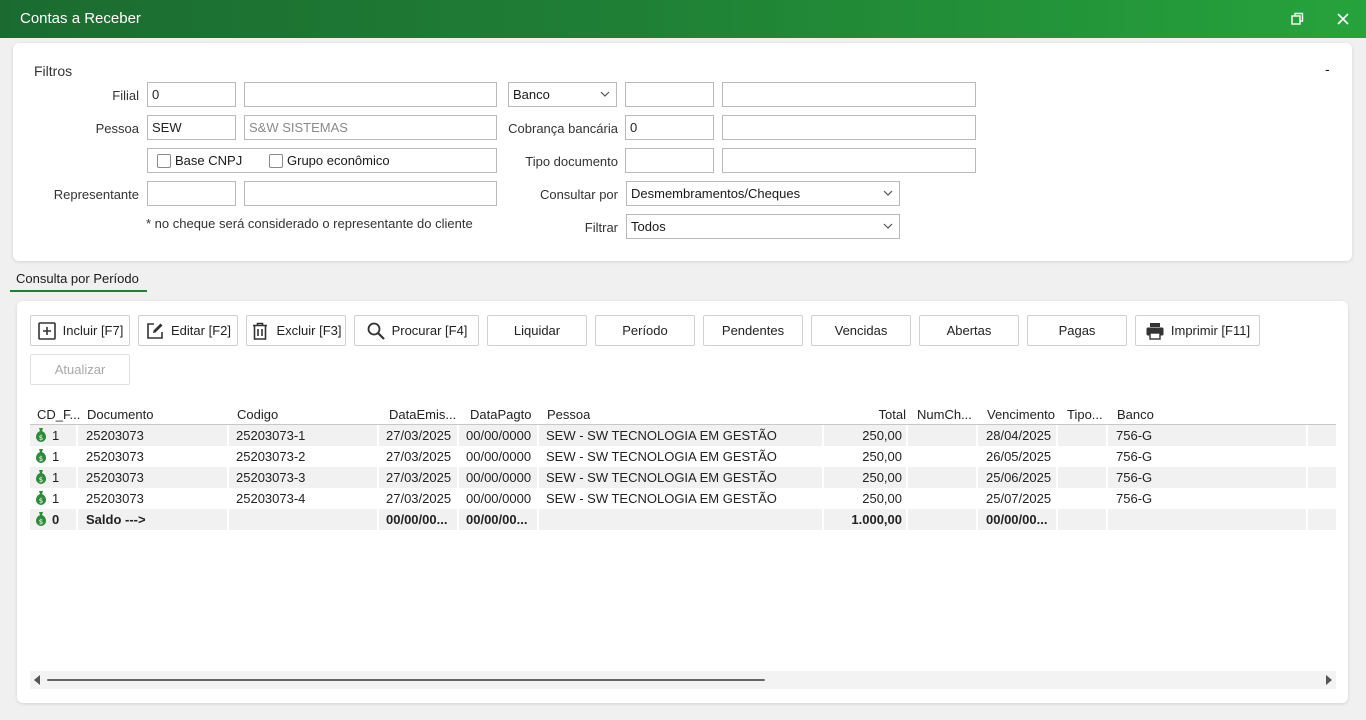 The width and height of the screenshot is (1366, 720). Describe the element at coordinates (879, 414) in the screenshot. I see `column-header-total: Total` at that location.